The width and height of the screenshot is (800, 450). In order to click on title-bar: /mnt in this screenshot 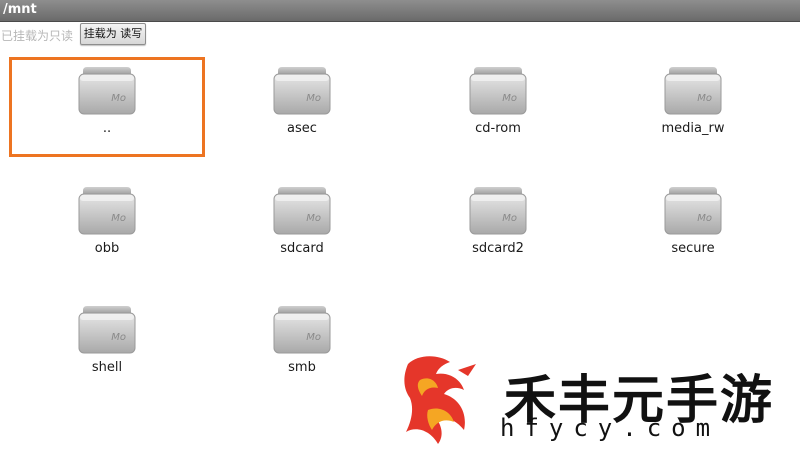, I will do `click(400, 11)`.